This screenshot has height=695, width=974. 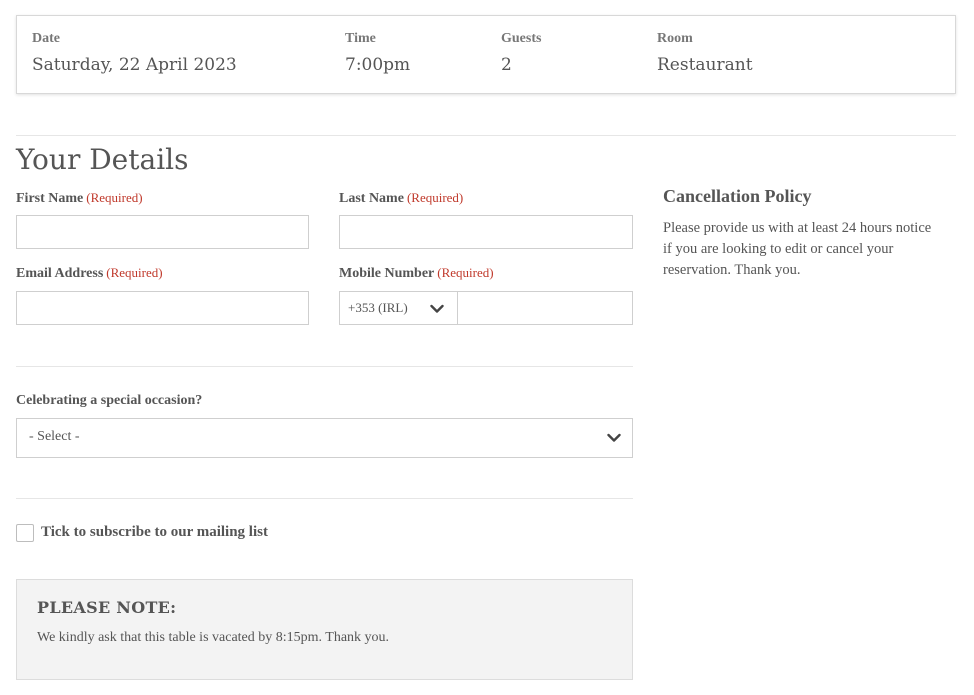 I want to click on mailing-list-checkbox, so click(x=25, y=533).